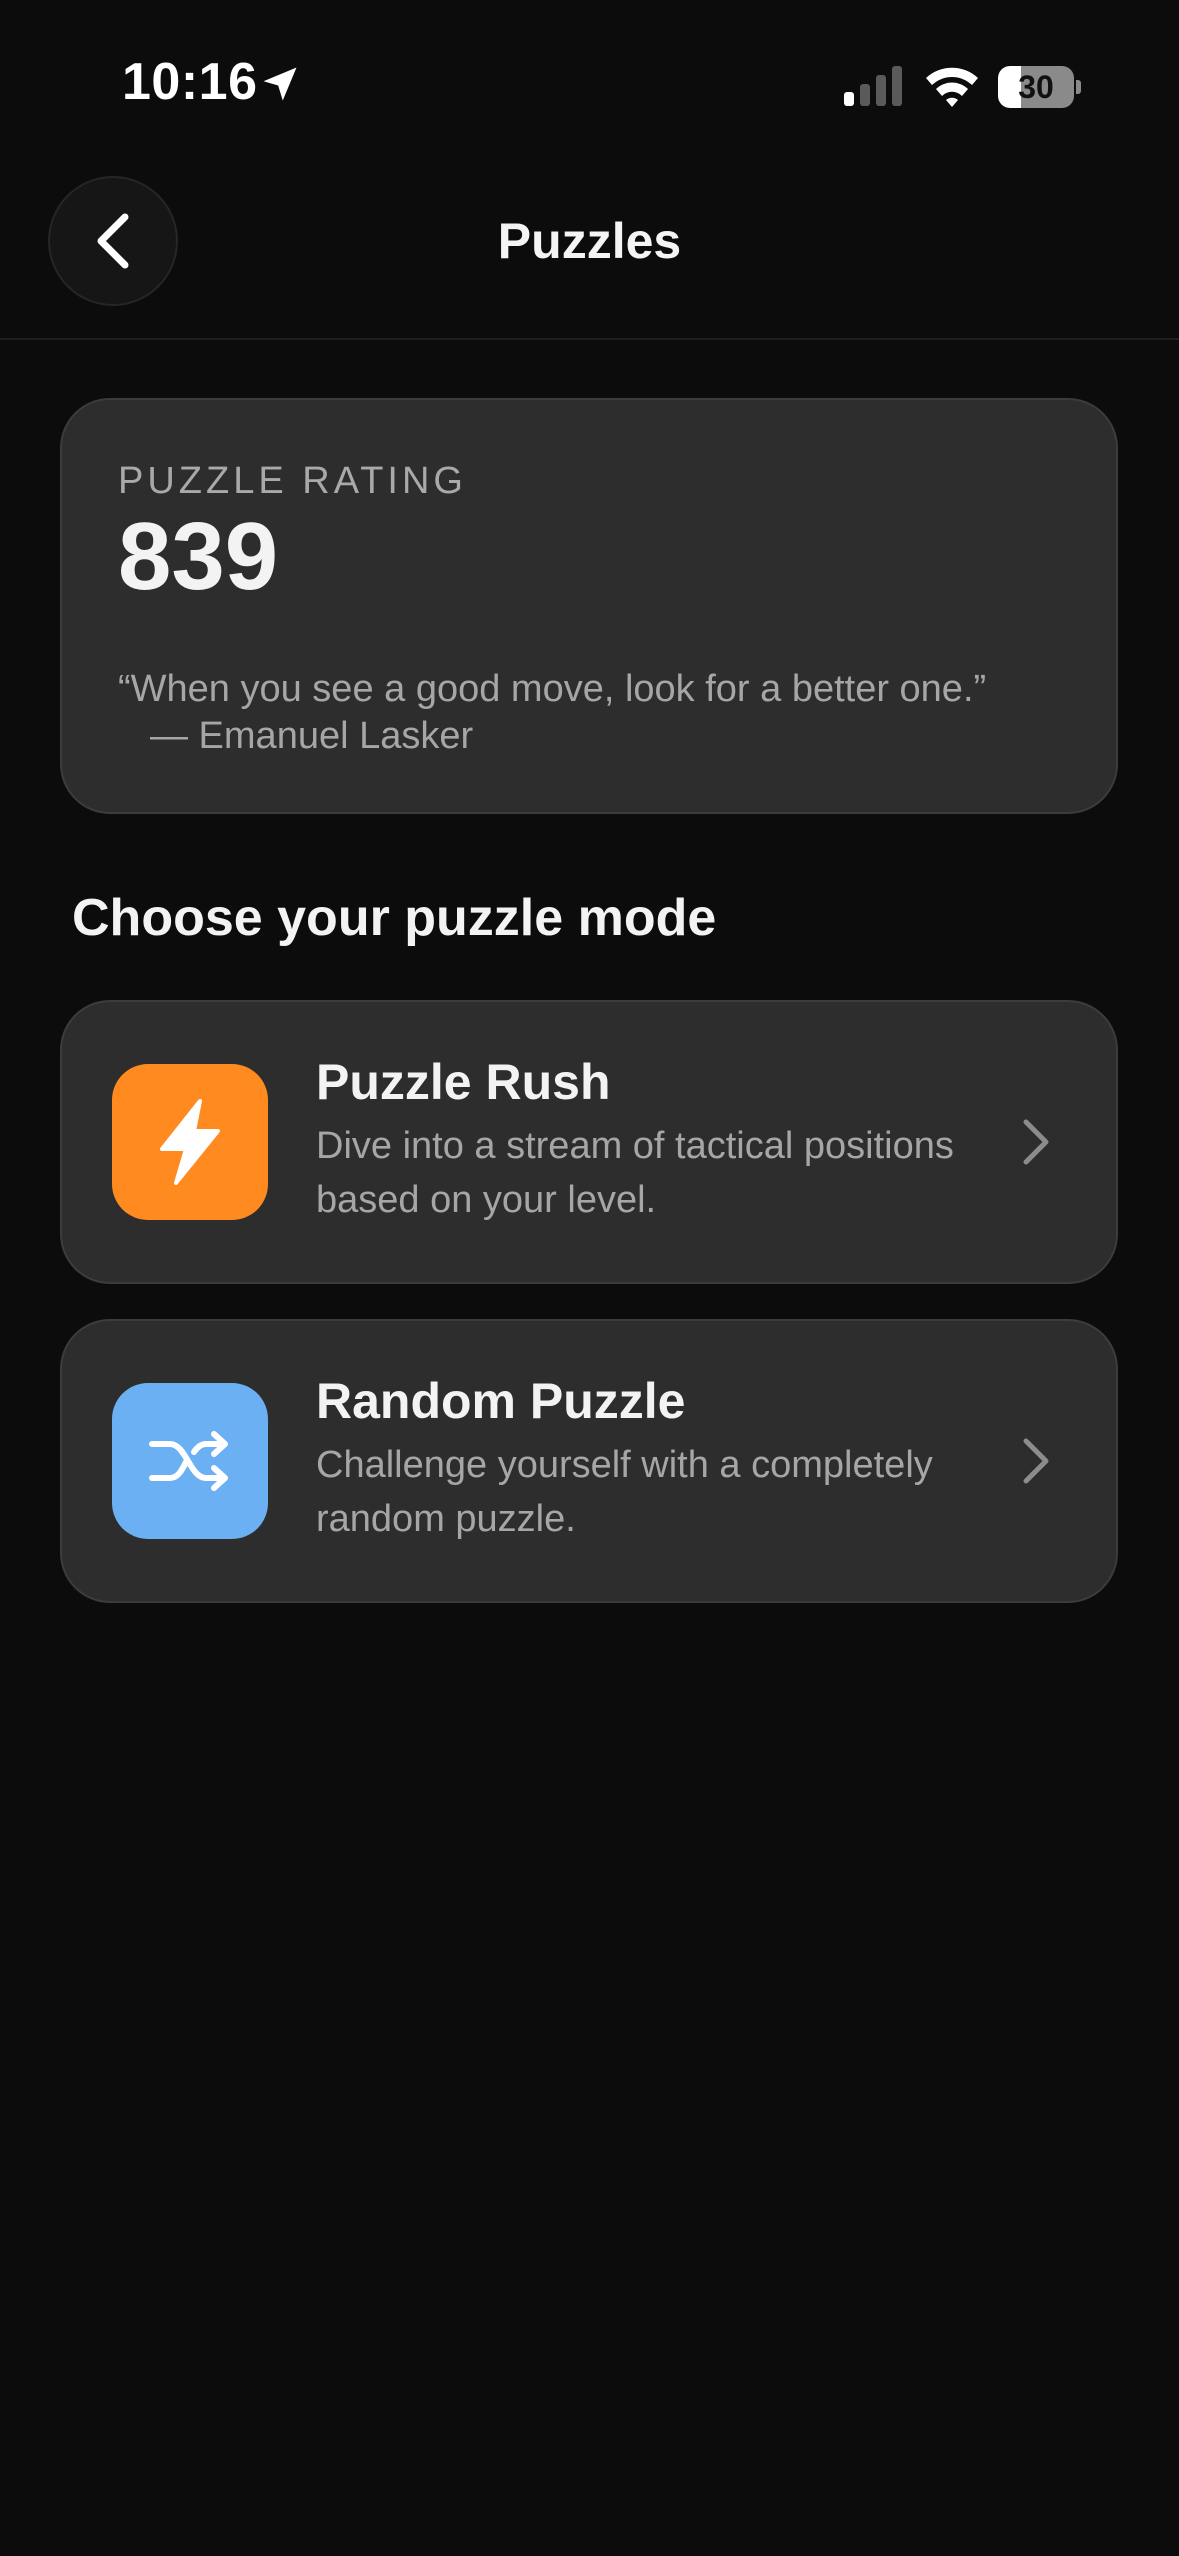 Image resolution: width=1179 pixels, height=2556 pixels. Describe the element at coordinates (394, 918) in the screenshot. I see `section-title: Choose your puzzle mode` at that location.